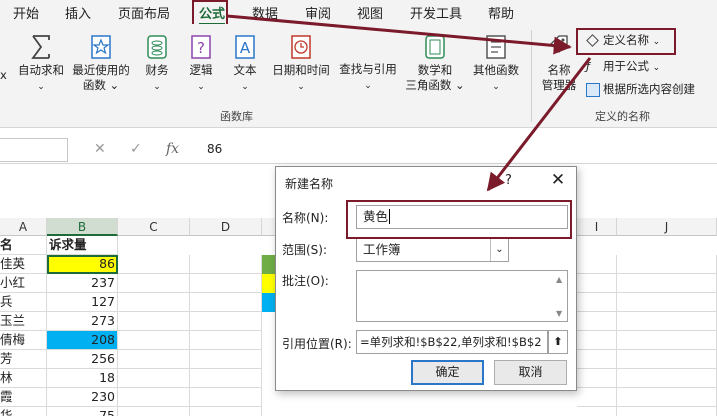  I want to click on lookup-reference-button: 查找与引用 ⌄, so click(368, 78).